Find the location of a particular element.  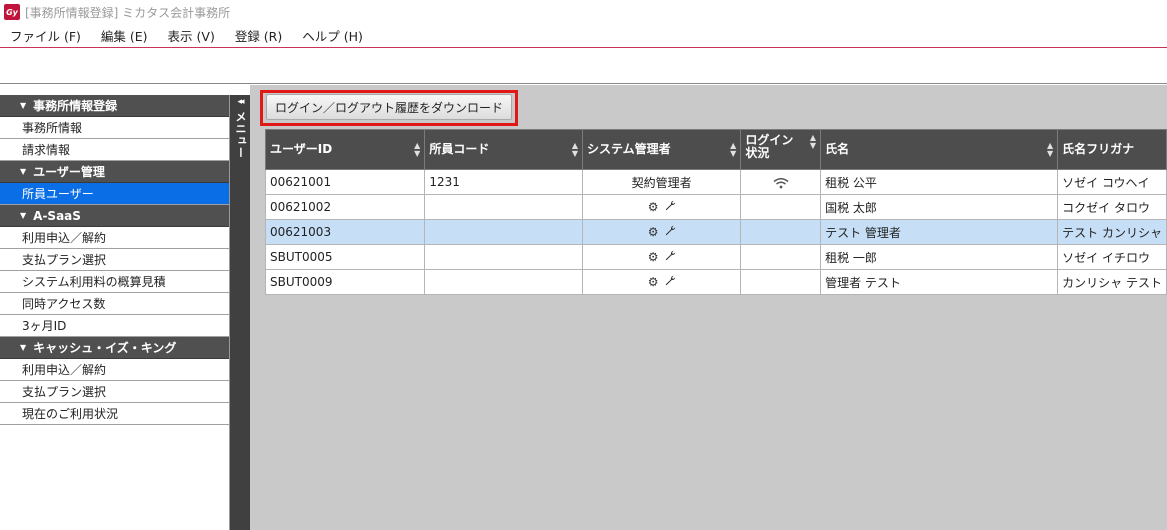

column-header-system-admin: システム管理者 ▲ ▼ is located at coordinates (662, 149).